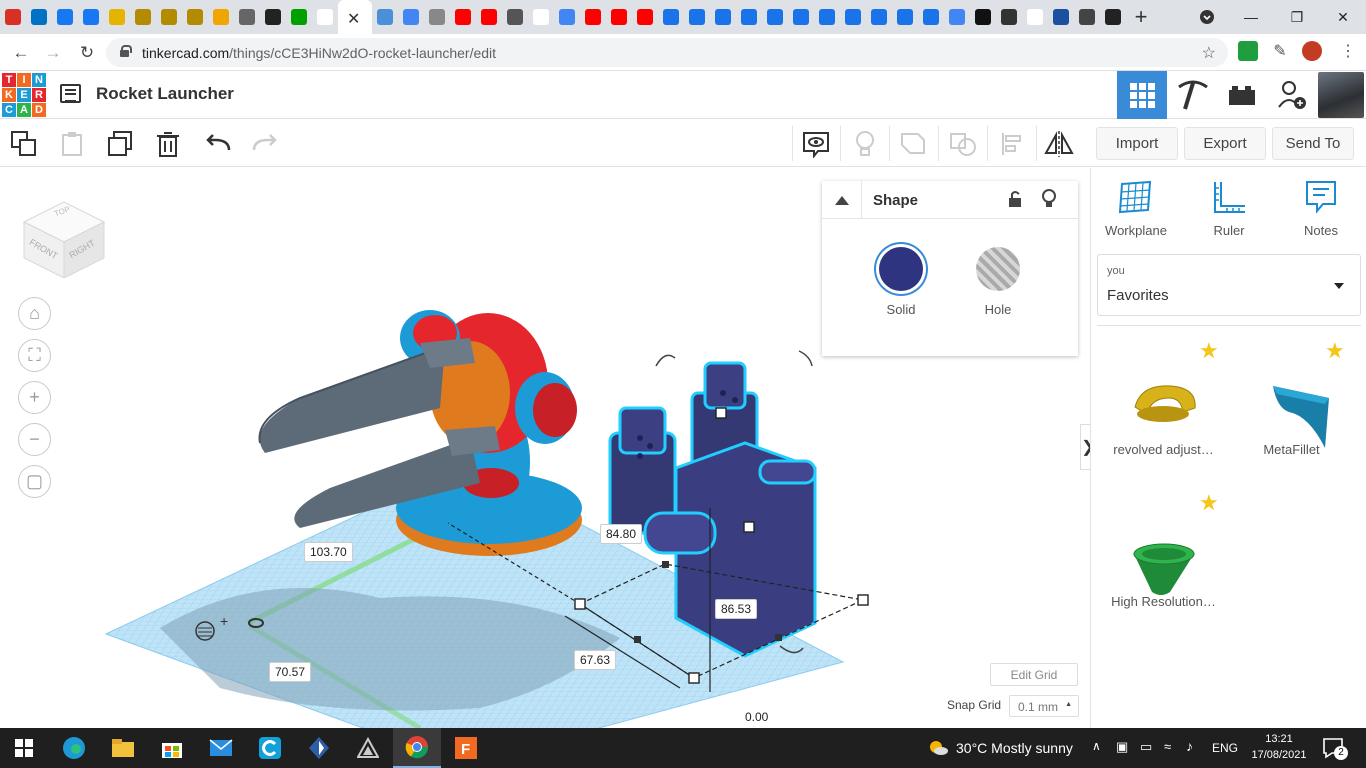 The width and height of the screenshot is (1366, 768). Describe the element at coordinates (21, 53) in the screenshot. I see `back-icon: ←` at that location.